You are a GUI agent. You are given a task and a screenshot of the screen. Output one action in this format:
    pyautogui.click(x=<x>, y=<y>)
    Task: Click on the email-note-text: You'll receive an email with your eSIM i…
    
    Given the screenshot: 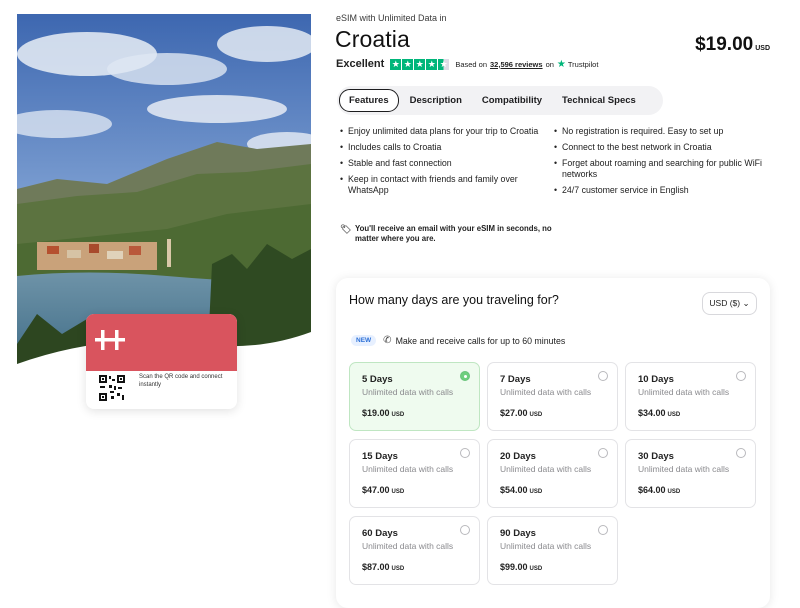 What is the action you would take?
    pyautogui.click(x=453, y=233)
    